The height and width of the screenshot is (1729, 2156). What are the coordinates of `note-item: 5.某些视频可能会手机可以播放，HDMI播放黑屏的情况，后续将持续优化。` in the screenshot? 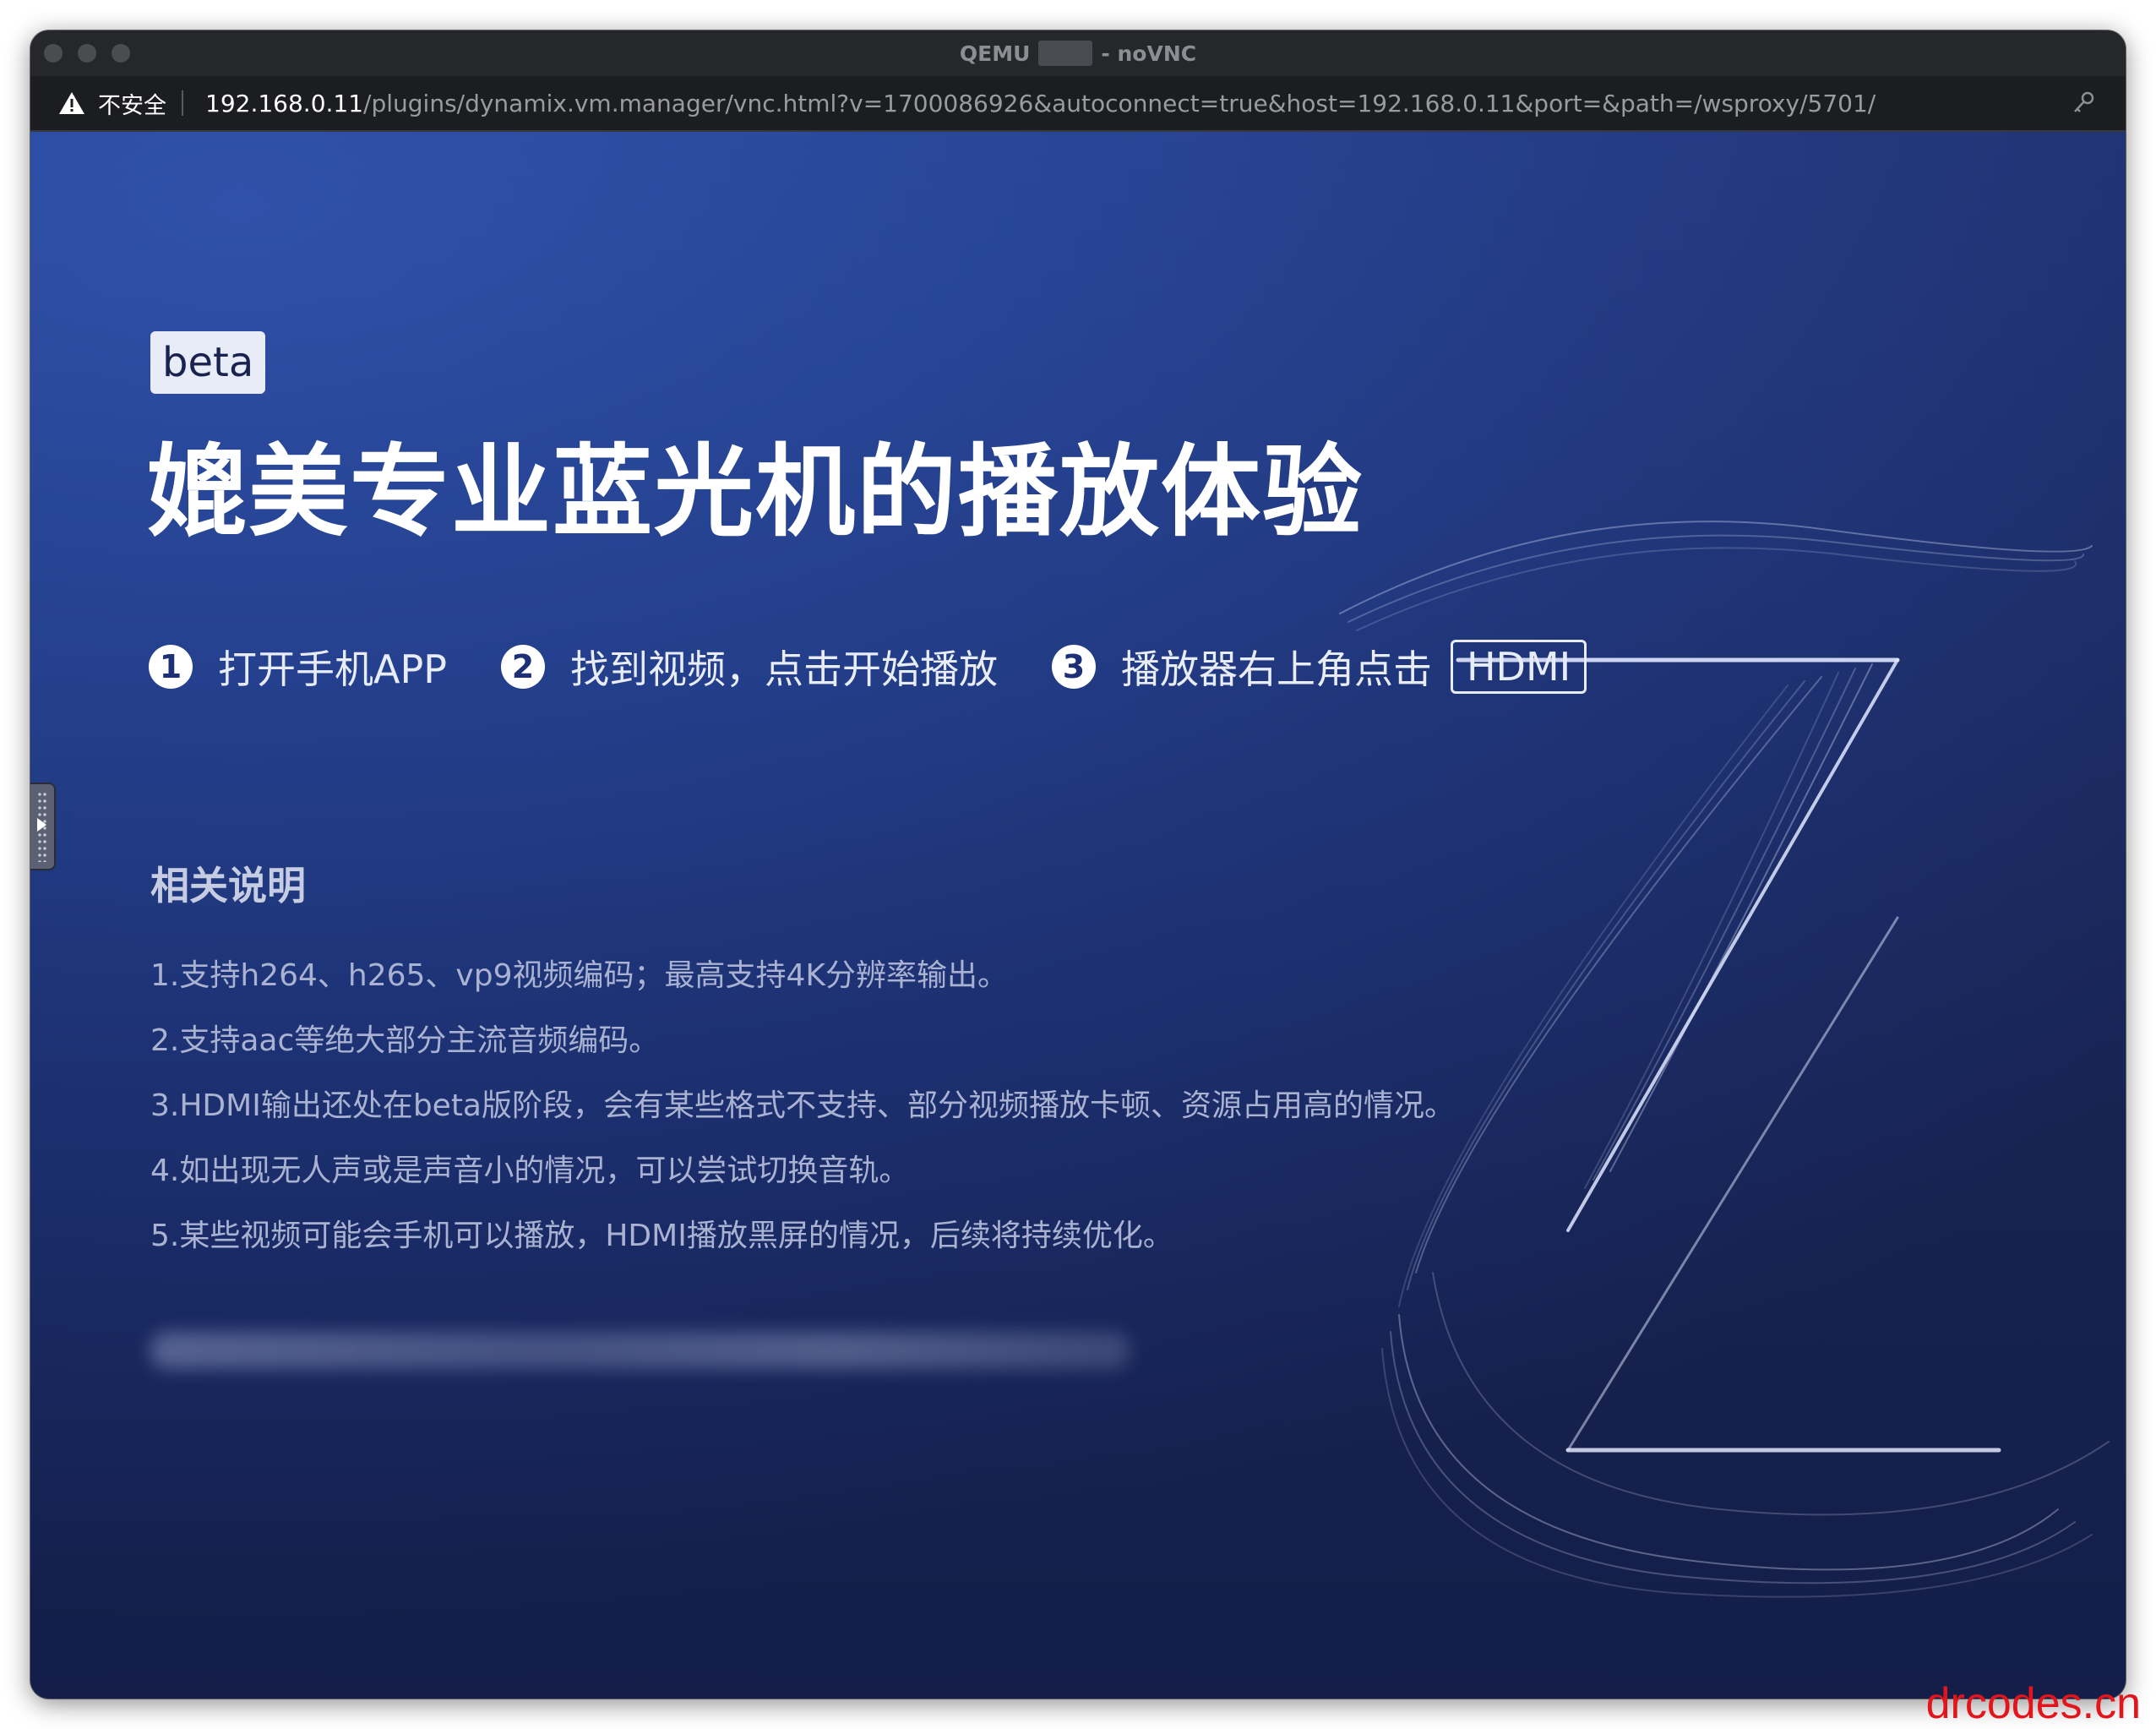 It's located at (661, 1236).